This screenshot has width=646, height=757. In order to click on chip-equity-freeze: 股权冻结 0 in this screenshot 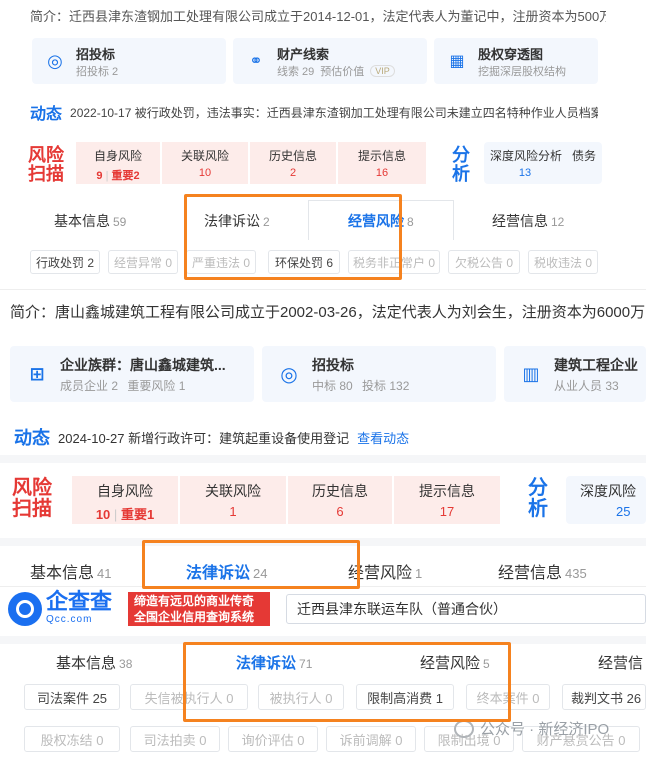, I will do `click(72, 739)`.